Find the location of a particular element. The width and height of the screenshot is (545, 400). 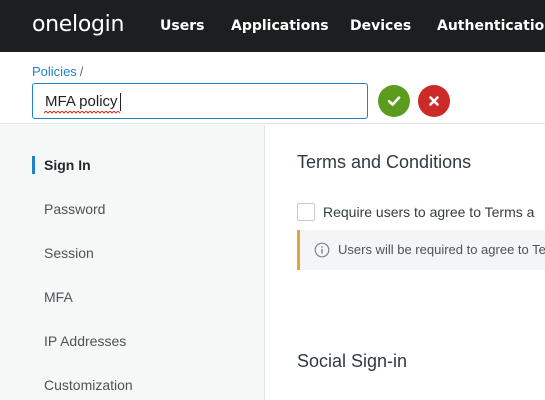

sidebar-item-session: Session is located at coordinates (63, 253).